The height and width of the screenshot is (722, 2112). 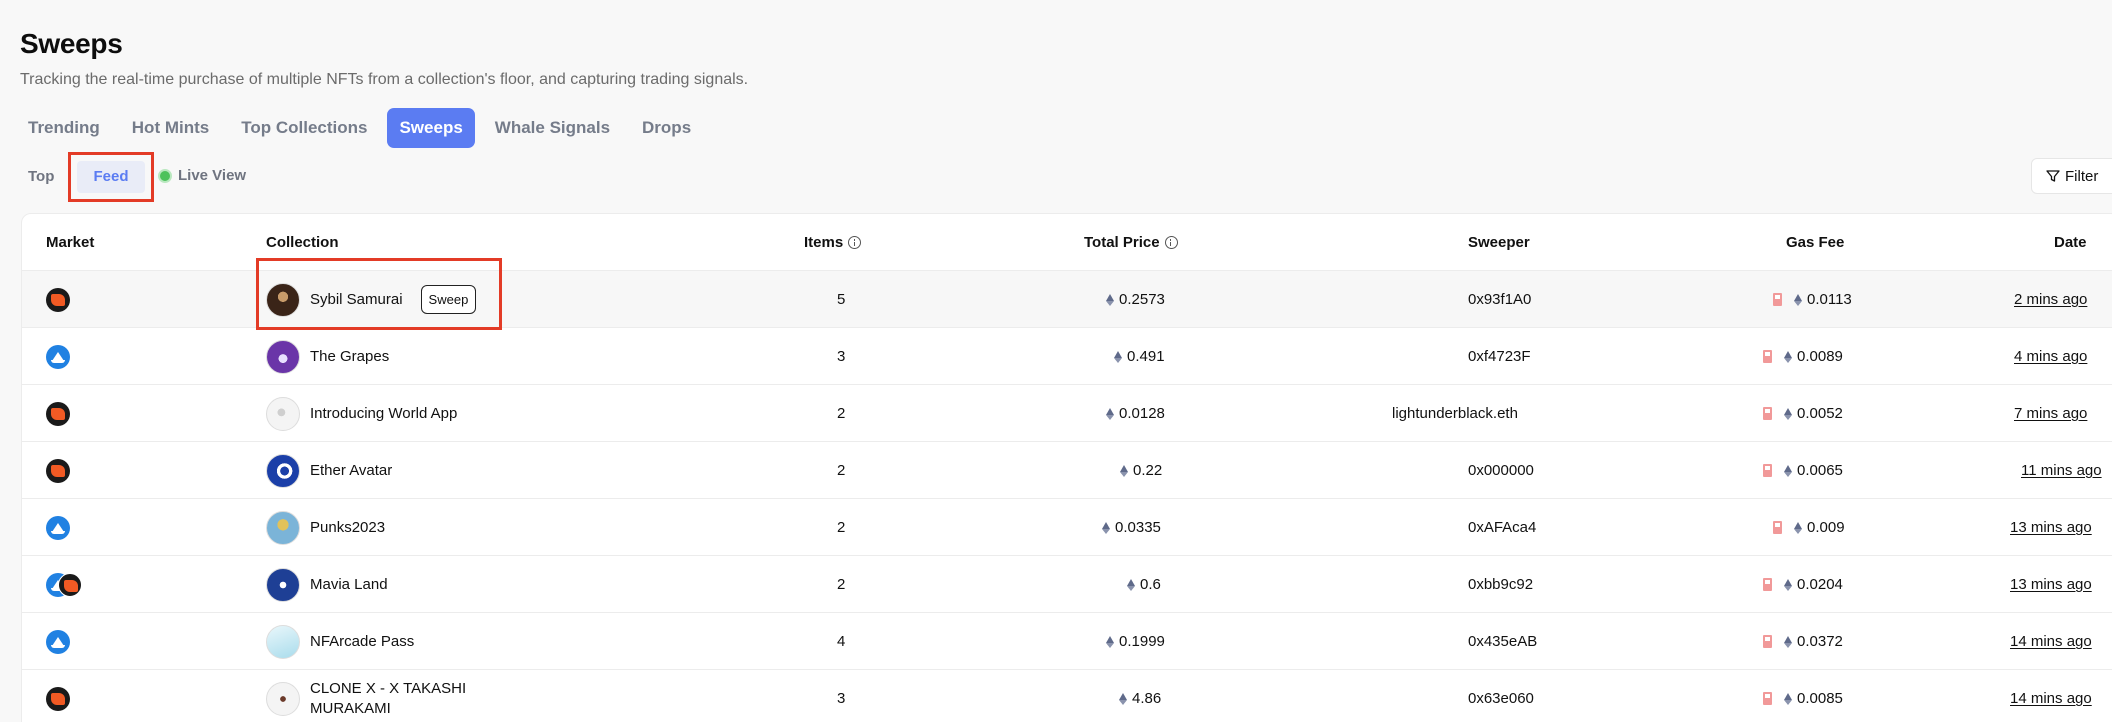 What do you see at coordinates (841, 641) in the screenshot?
I see `items-cell: 4` at bounding box center [841, 641].